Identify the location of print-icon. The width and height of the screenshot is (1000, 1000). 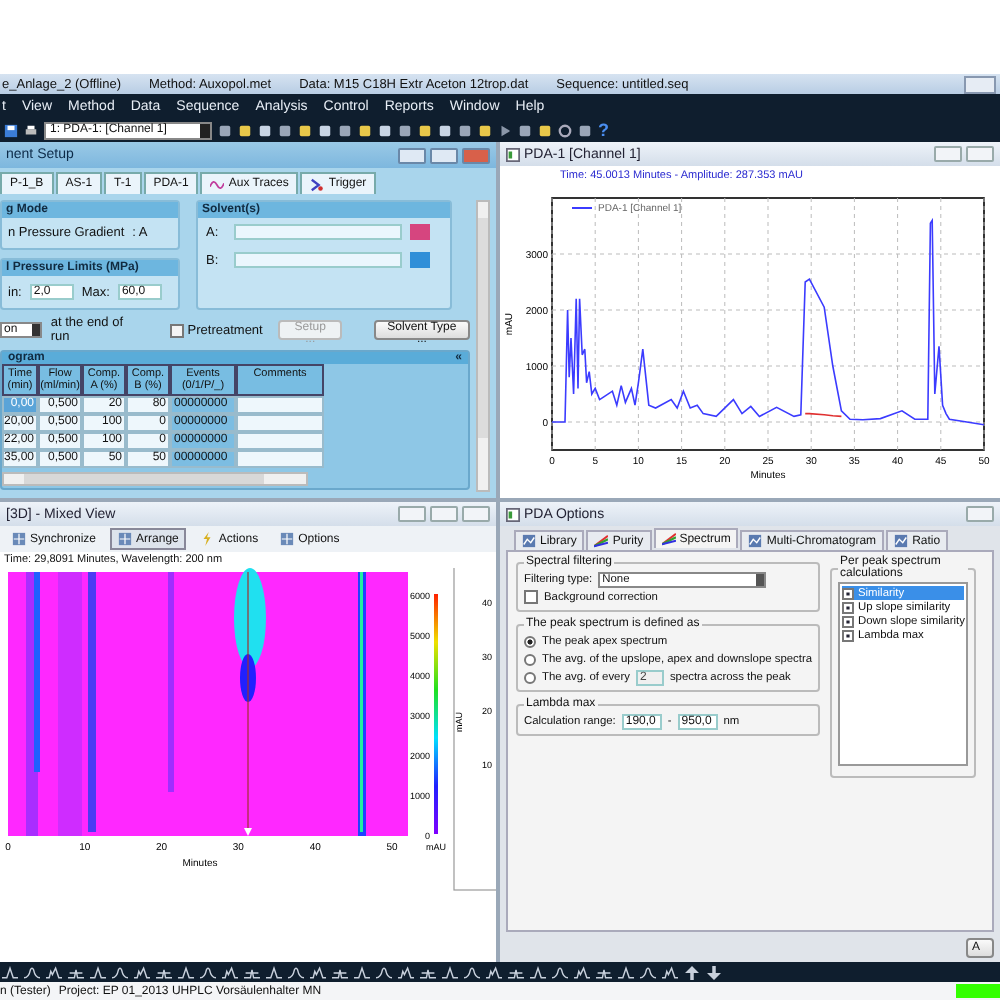
(31, 130).